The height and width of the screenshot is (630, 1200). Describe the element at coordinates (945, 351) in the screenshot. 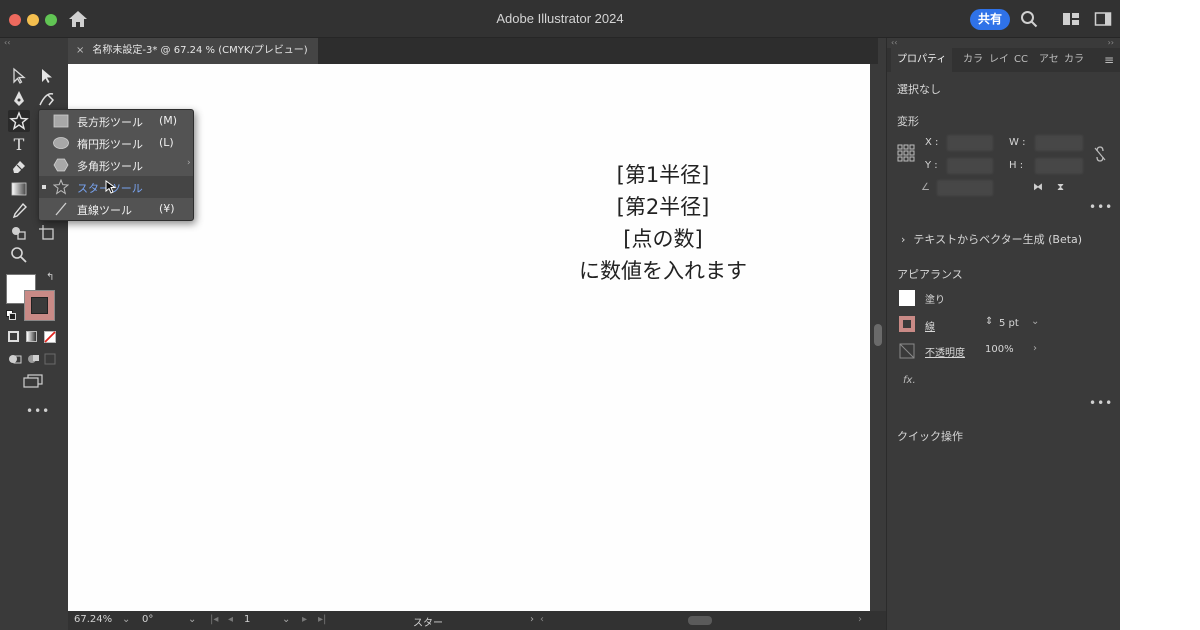

I see `opacity-label: 不透明度` at that location.